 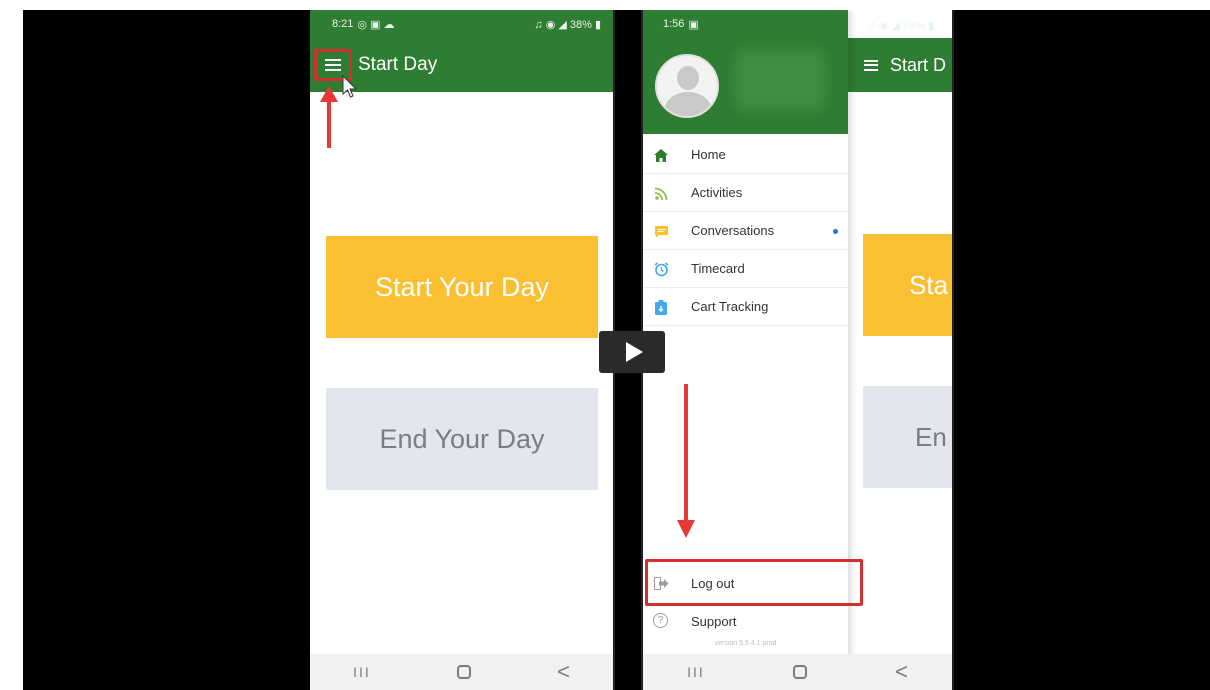 I want to click on version-text: version 5.5.4.1 prod, so click(x=745, y=643).